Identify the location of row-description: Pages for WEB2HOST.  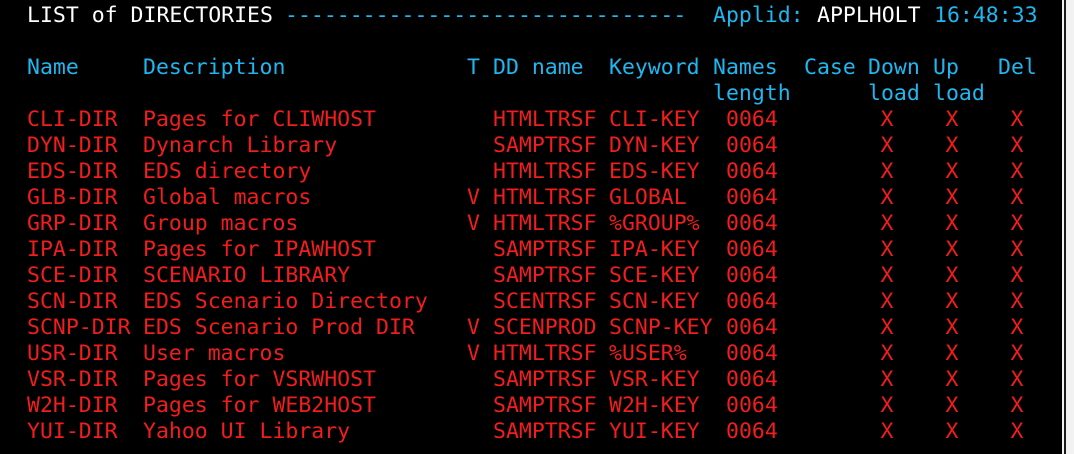
(259, 405).